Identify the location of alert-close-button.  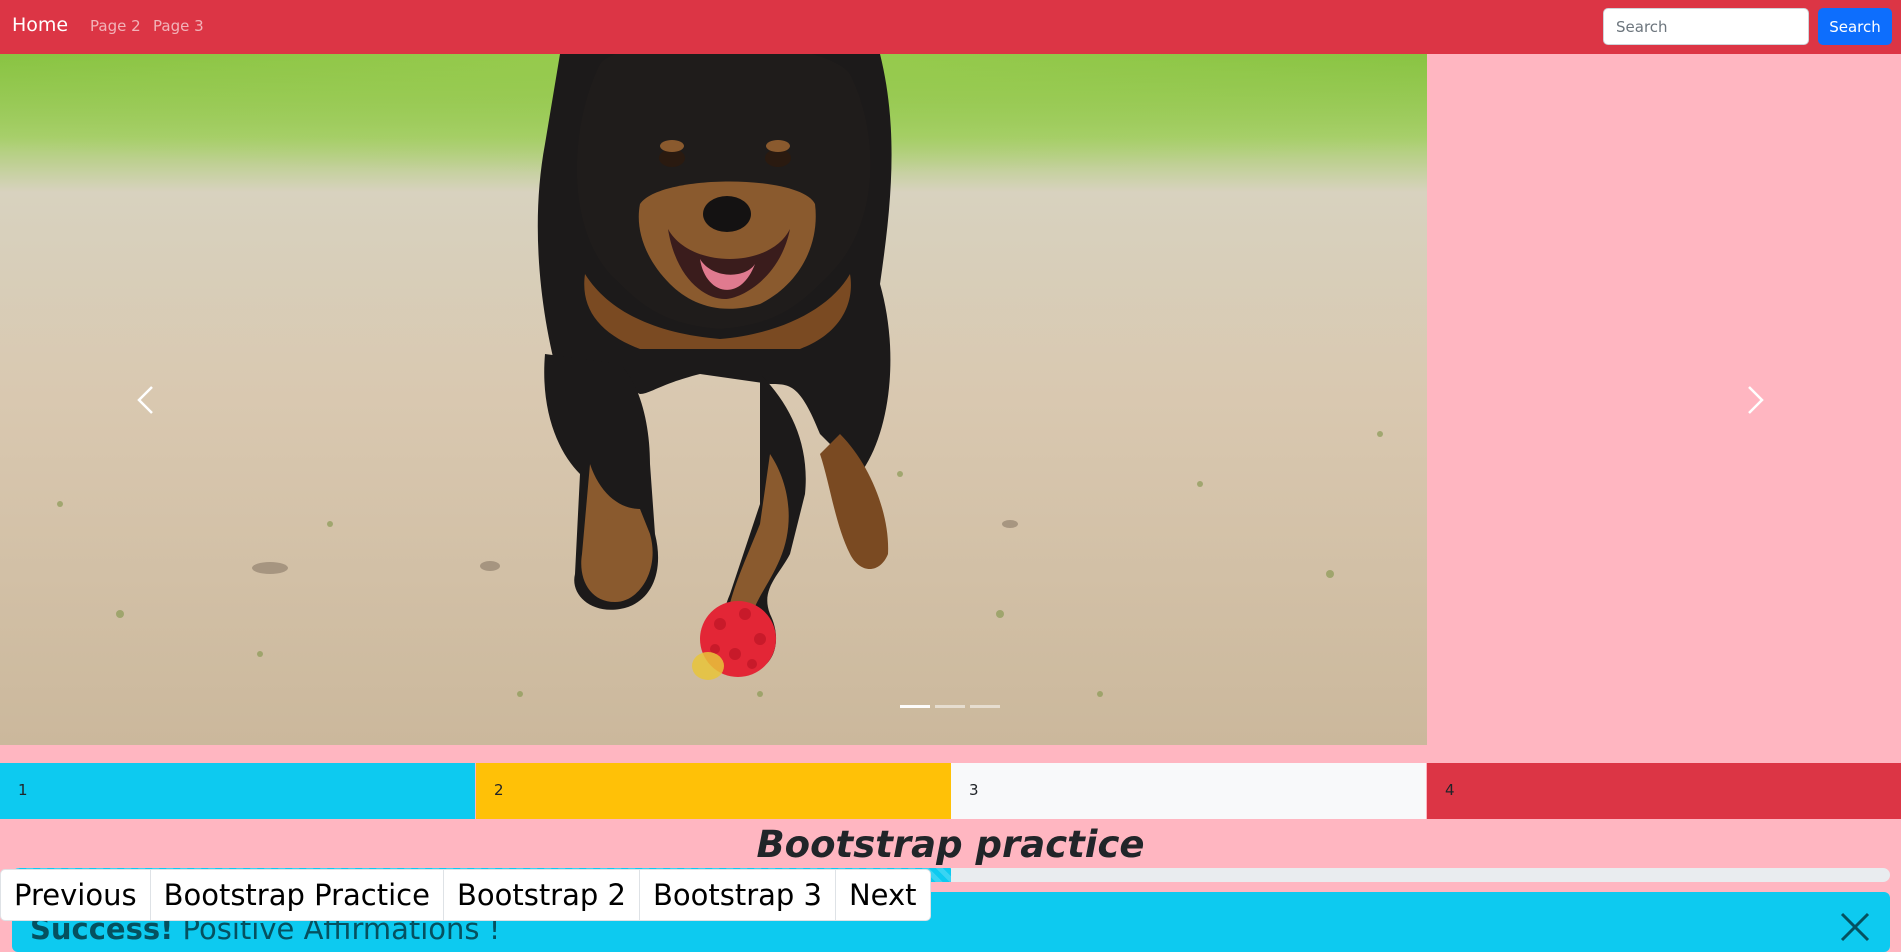
(1855, 929).